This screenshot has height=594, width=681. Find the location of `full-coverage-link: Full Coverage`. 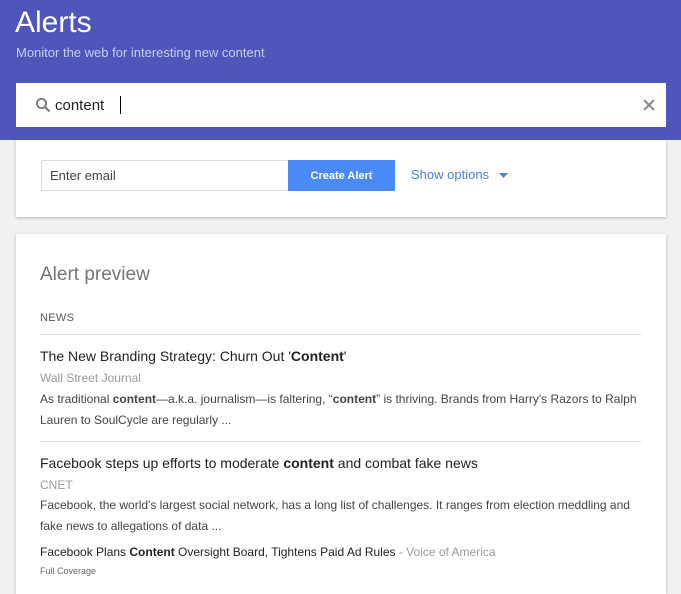

full-coverage-link: Full Coverage is located at coordinates (68, 571).